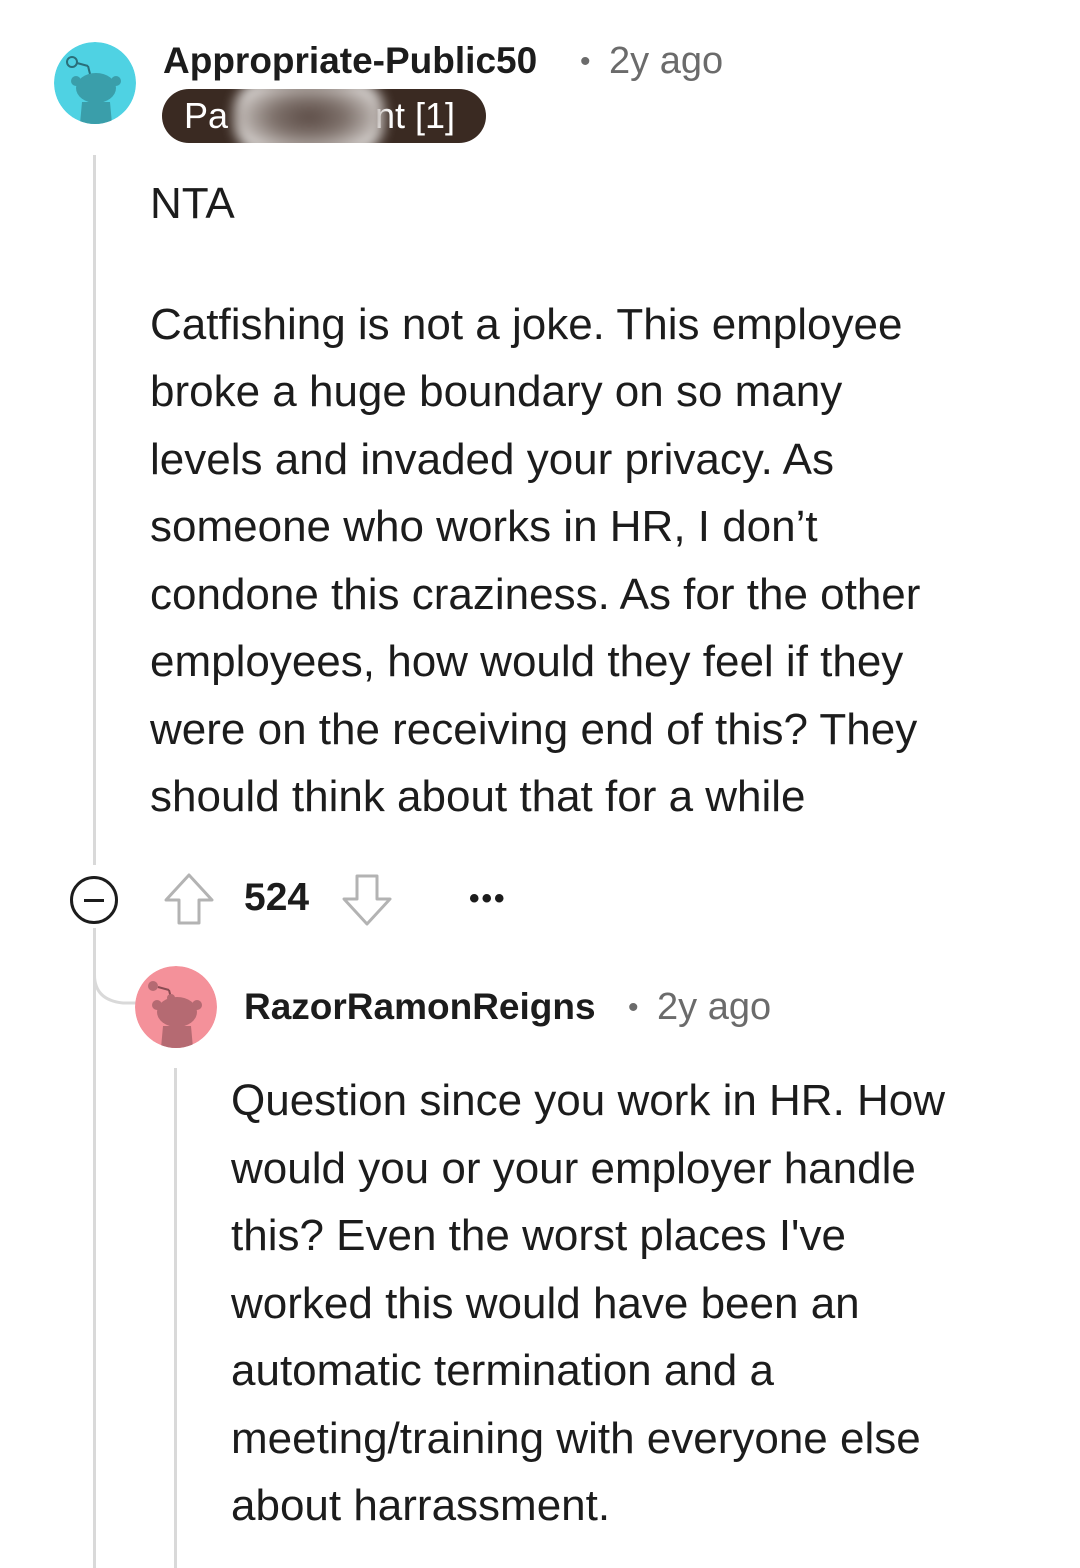 This screenshot has width=1080, height=1568. What do you see at coordinates (714, 1007) in the screenshot?
I see `reply-timestamp: 2y ago` at bounding box center [714, 1007].